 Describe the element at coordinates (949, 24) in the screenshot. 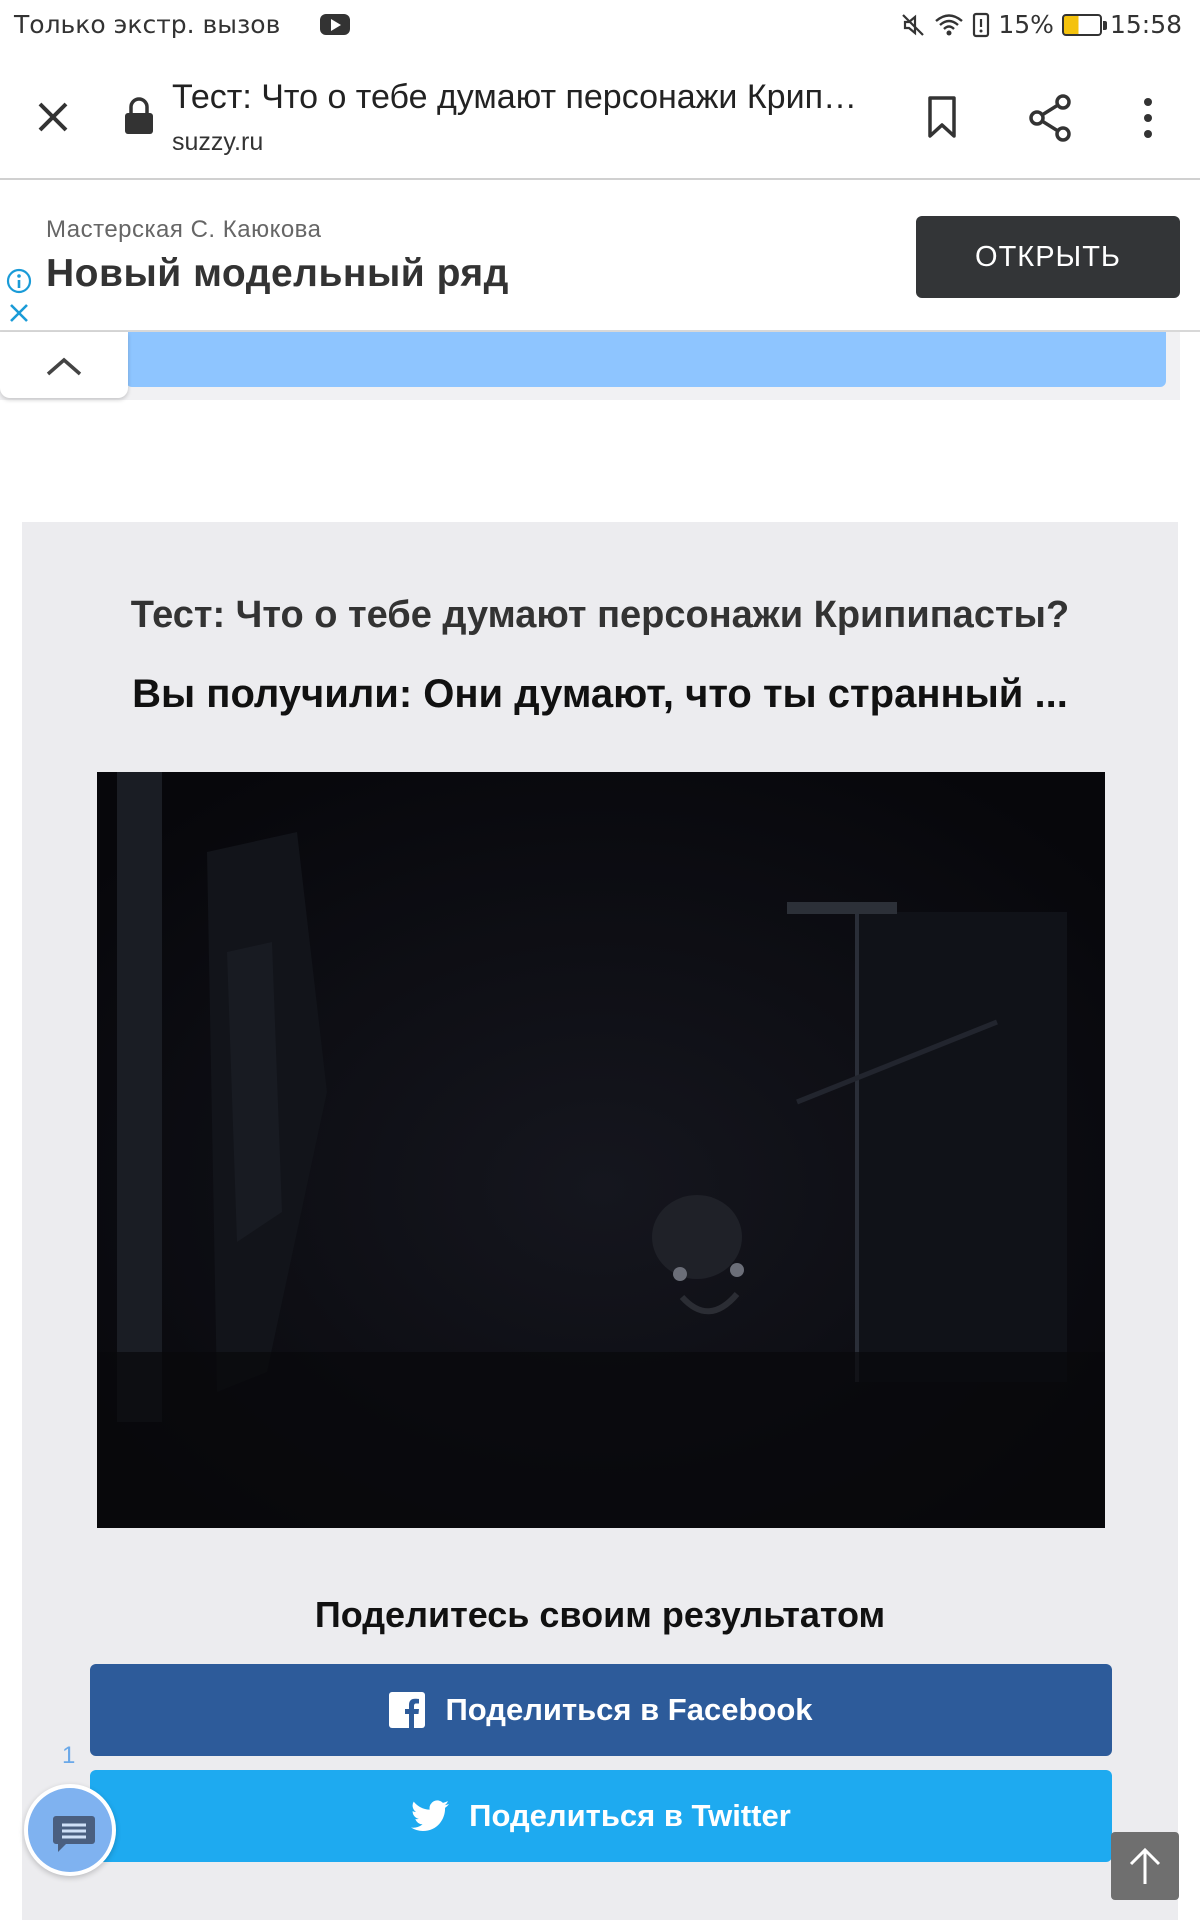

I see `wifi-icon` at that location.